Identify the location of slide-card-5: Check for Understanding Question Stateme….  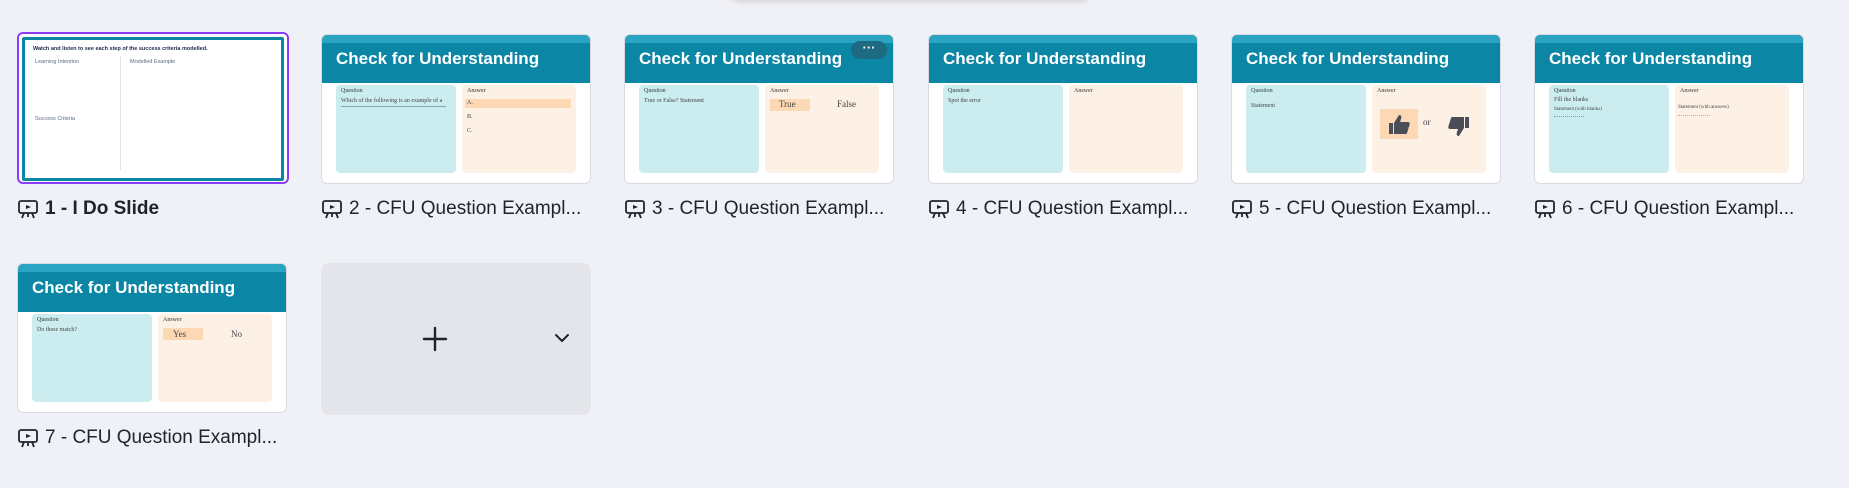
(1366, 127).